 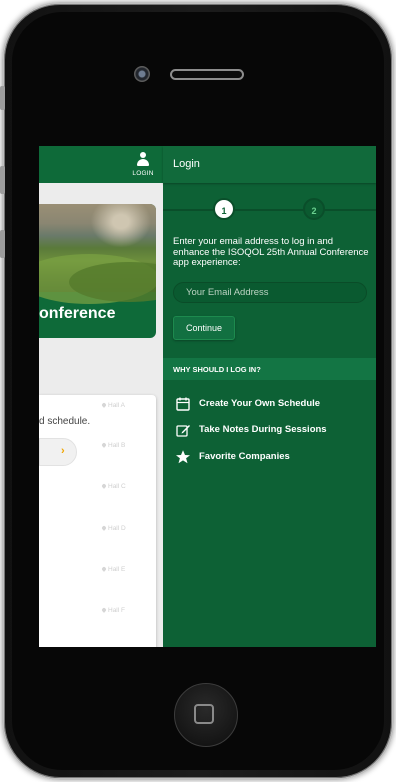 What do you see at coordinates (263, 429) in the screenshot?
I see `benefit-label: Take Notes During Sessions` at bounding box center [263, 429].